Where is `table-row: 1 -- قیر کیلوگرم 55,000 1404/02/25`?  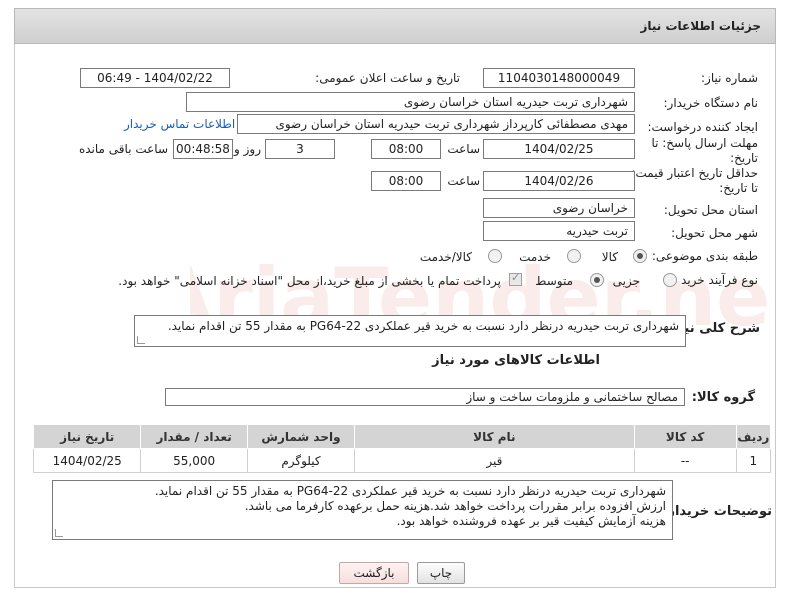
table-row: 1 -- قیر کیلوگرم 55,000 1404/02/25 is located at coordinates (402, 460).